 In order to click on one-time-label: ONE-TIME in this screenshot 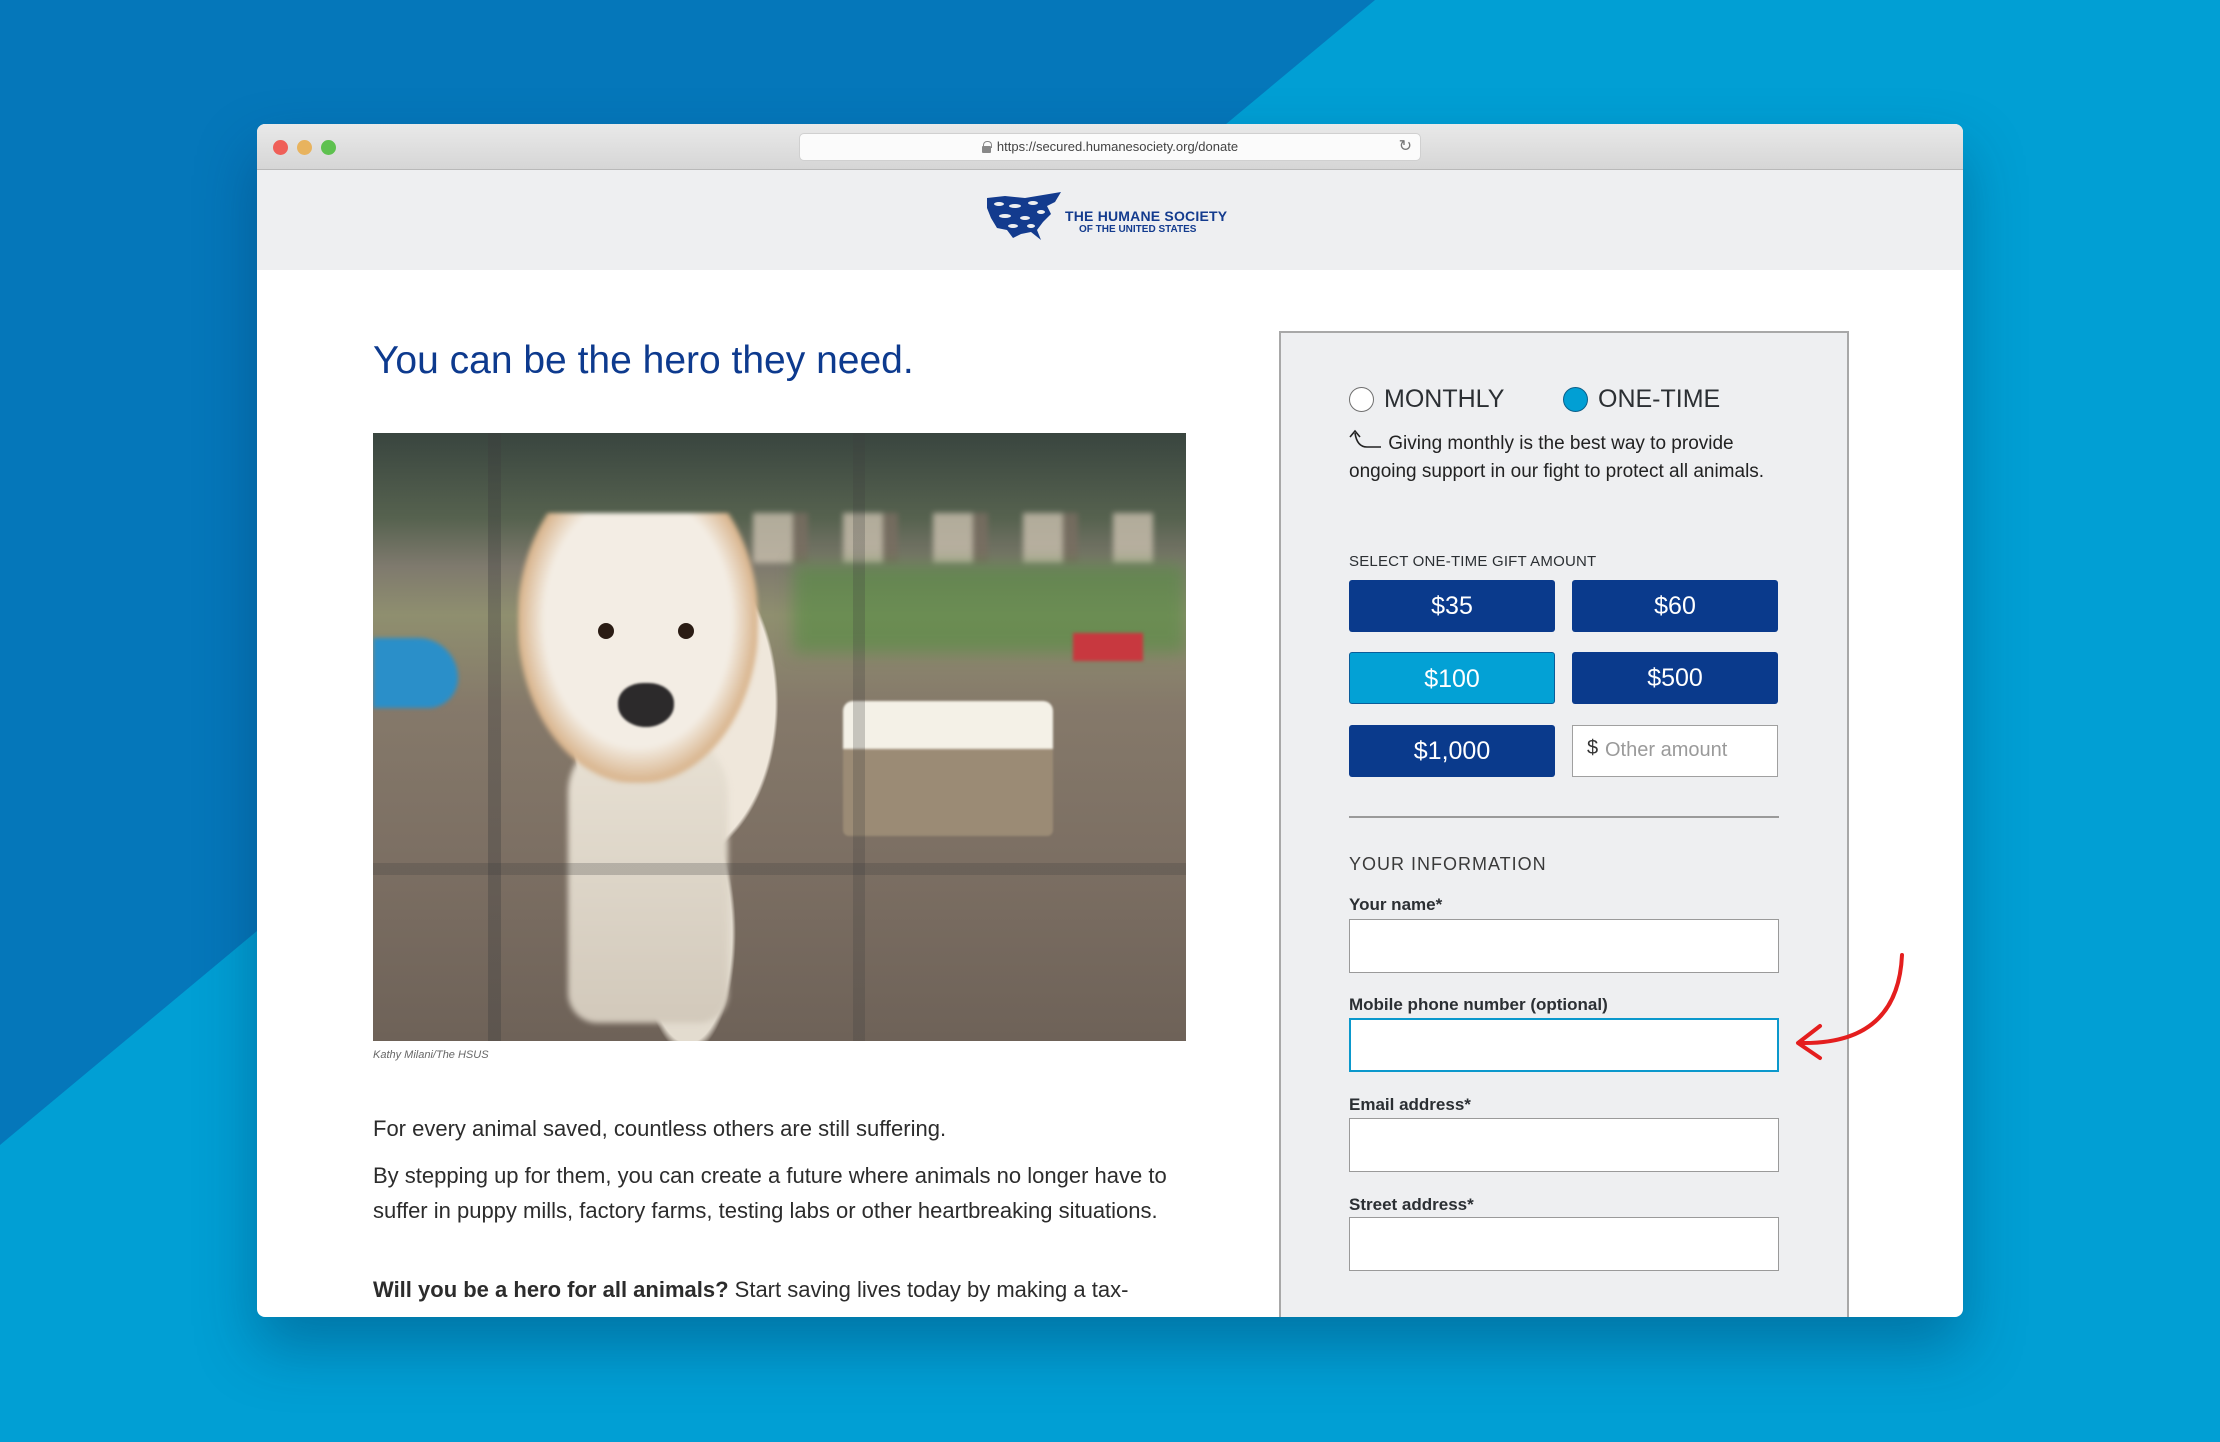, I will do `click(1659, 399)`.